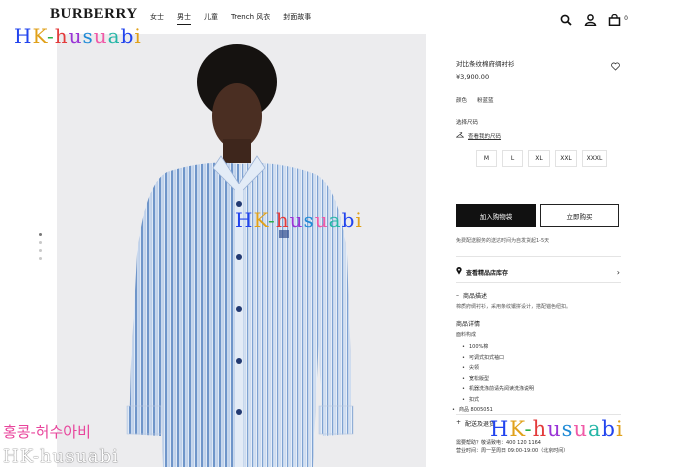  What do you see at coordinates (512, 158) in the screenshot?
I see `size-option-l: L` at bounding box center [512, 158].